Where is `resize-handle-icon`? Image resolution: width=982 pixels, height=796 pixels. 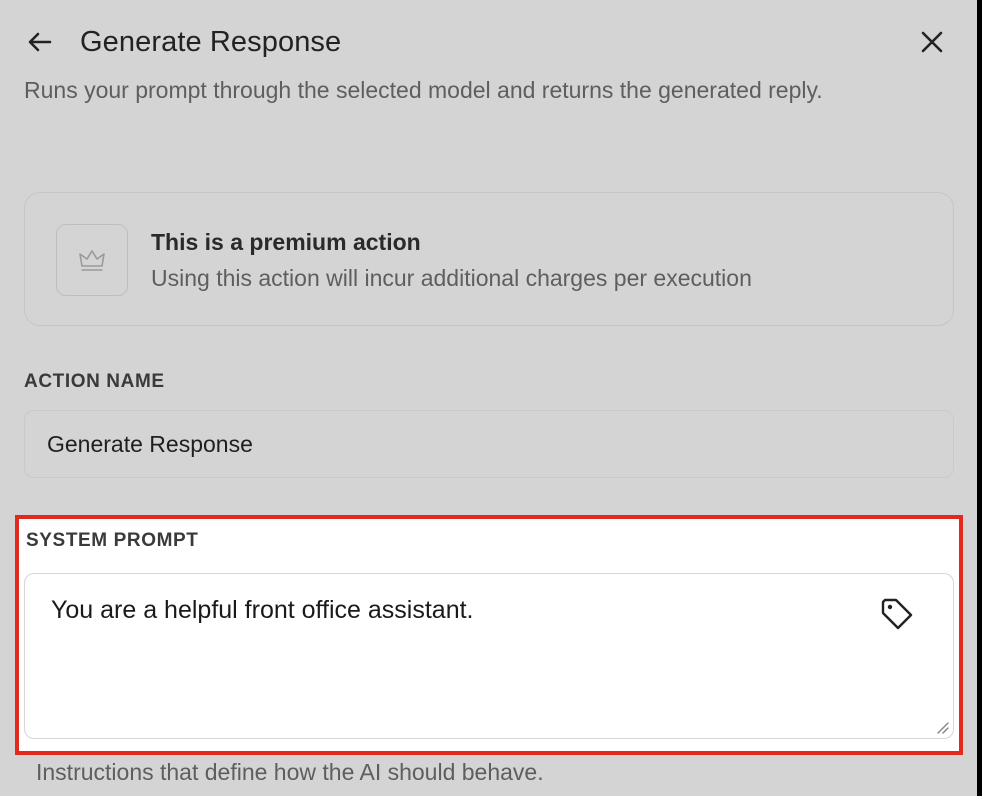
resize-handle-icon is located at coordinates (942, 727).